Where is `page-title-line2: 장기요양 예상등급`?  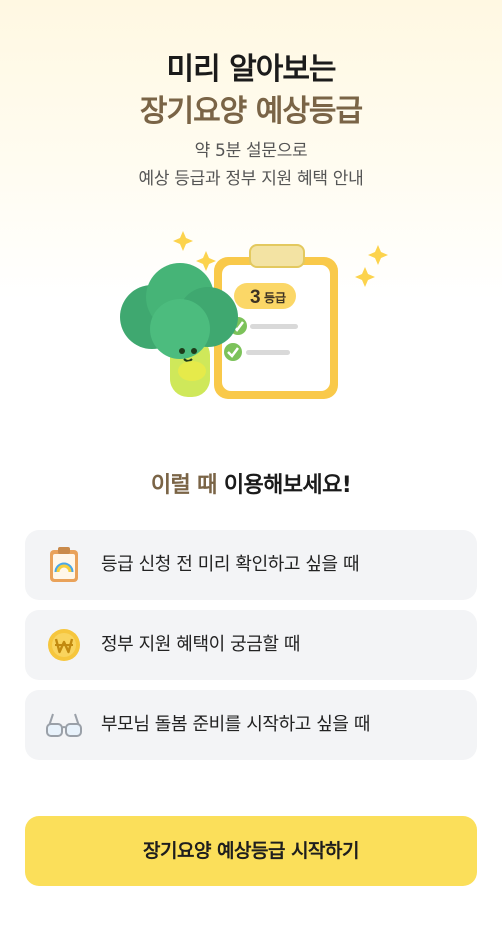
page-title-line2: 장기요양 예상등급 is located at coordinates (251, 111).